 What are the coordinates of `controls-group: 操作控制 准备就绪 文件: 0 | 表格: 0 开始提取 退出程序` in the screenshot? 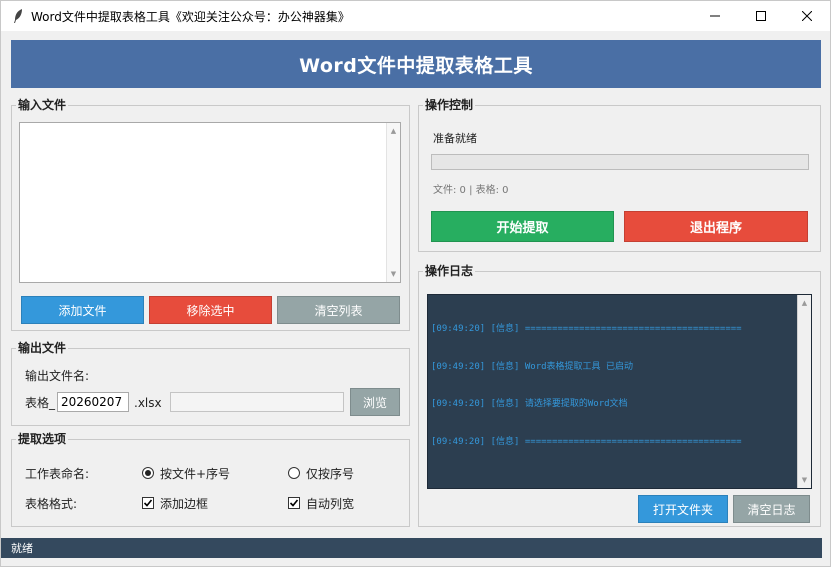 It's located at (619, 174).